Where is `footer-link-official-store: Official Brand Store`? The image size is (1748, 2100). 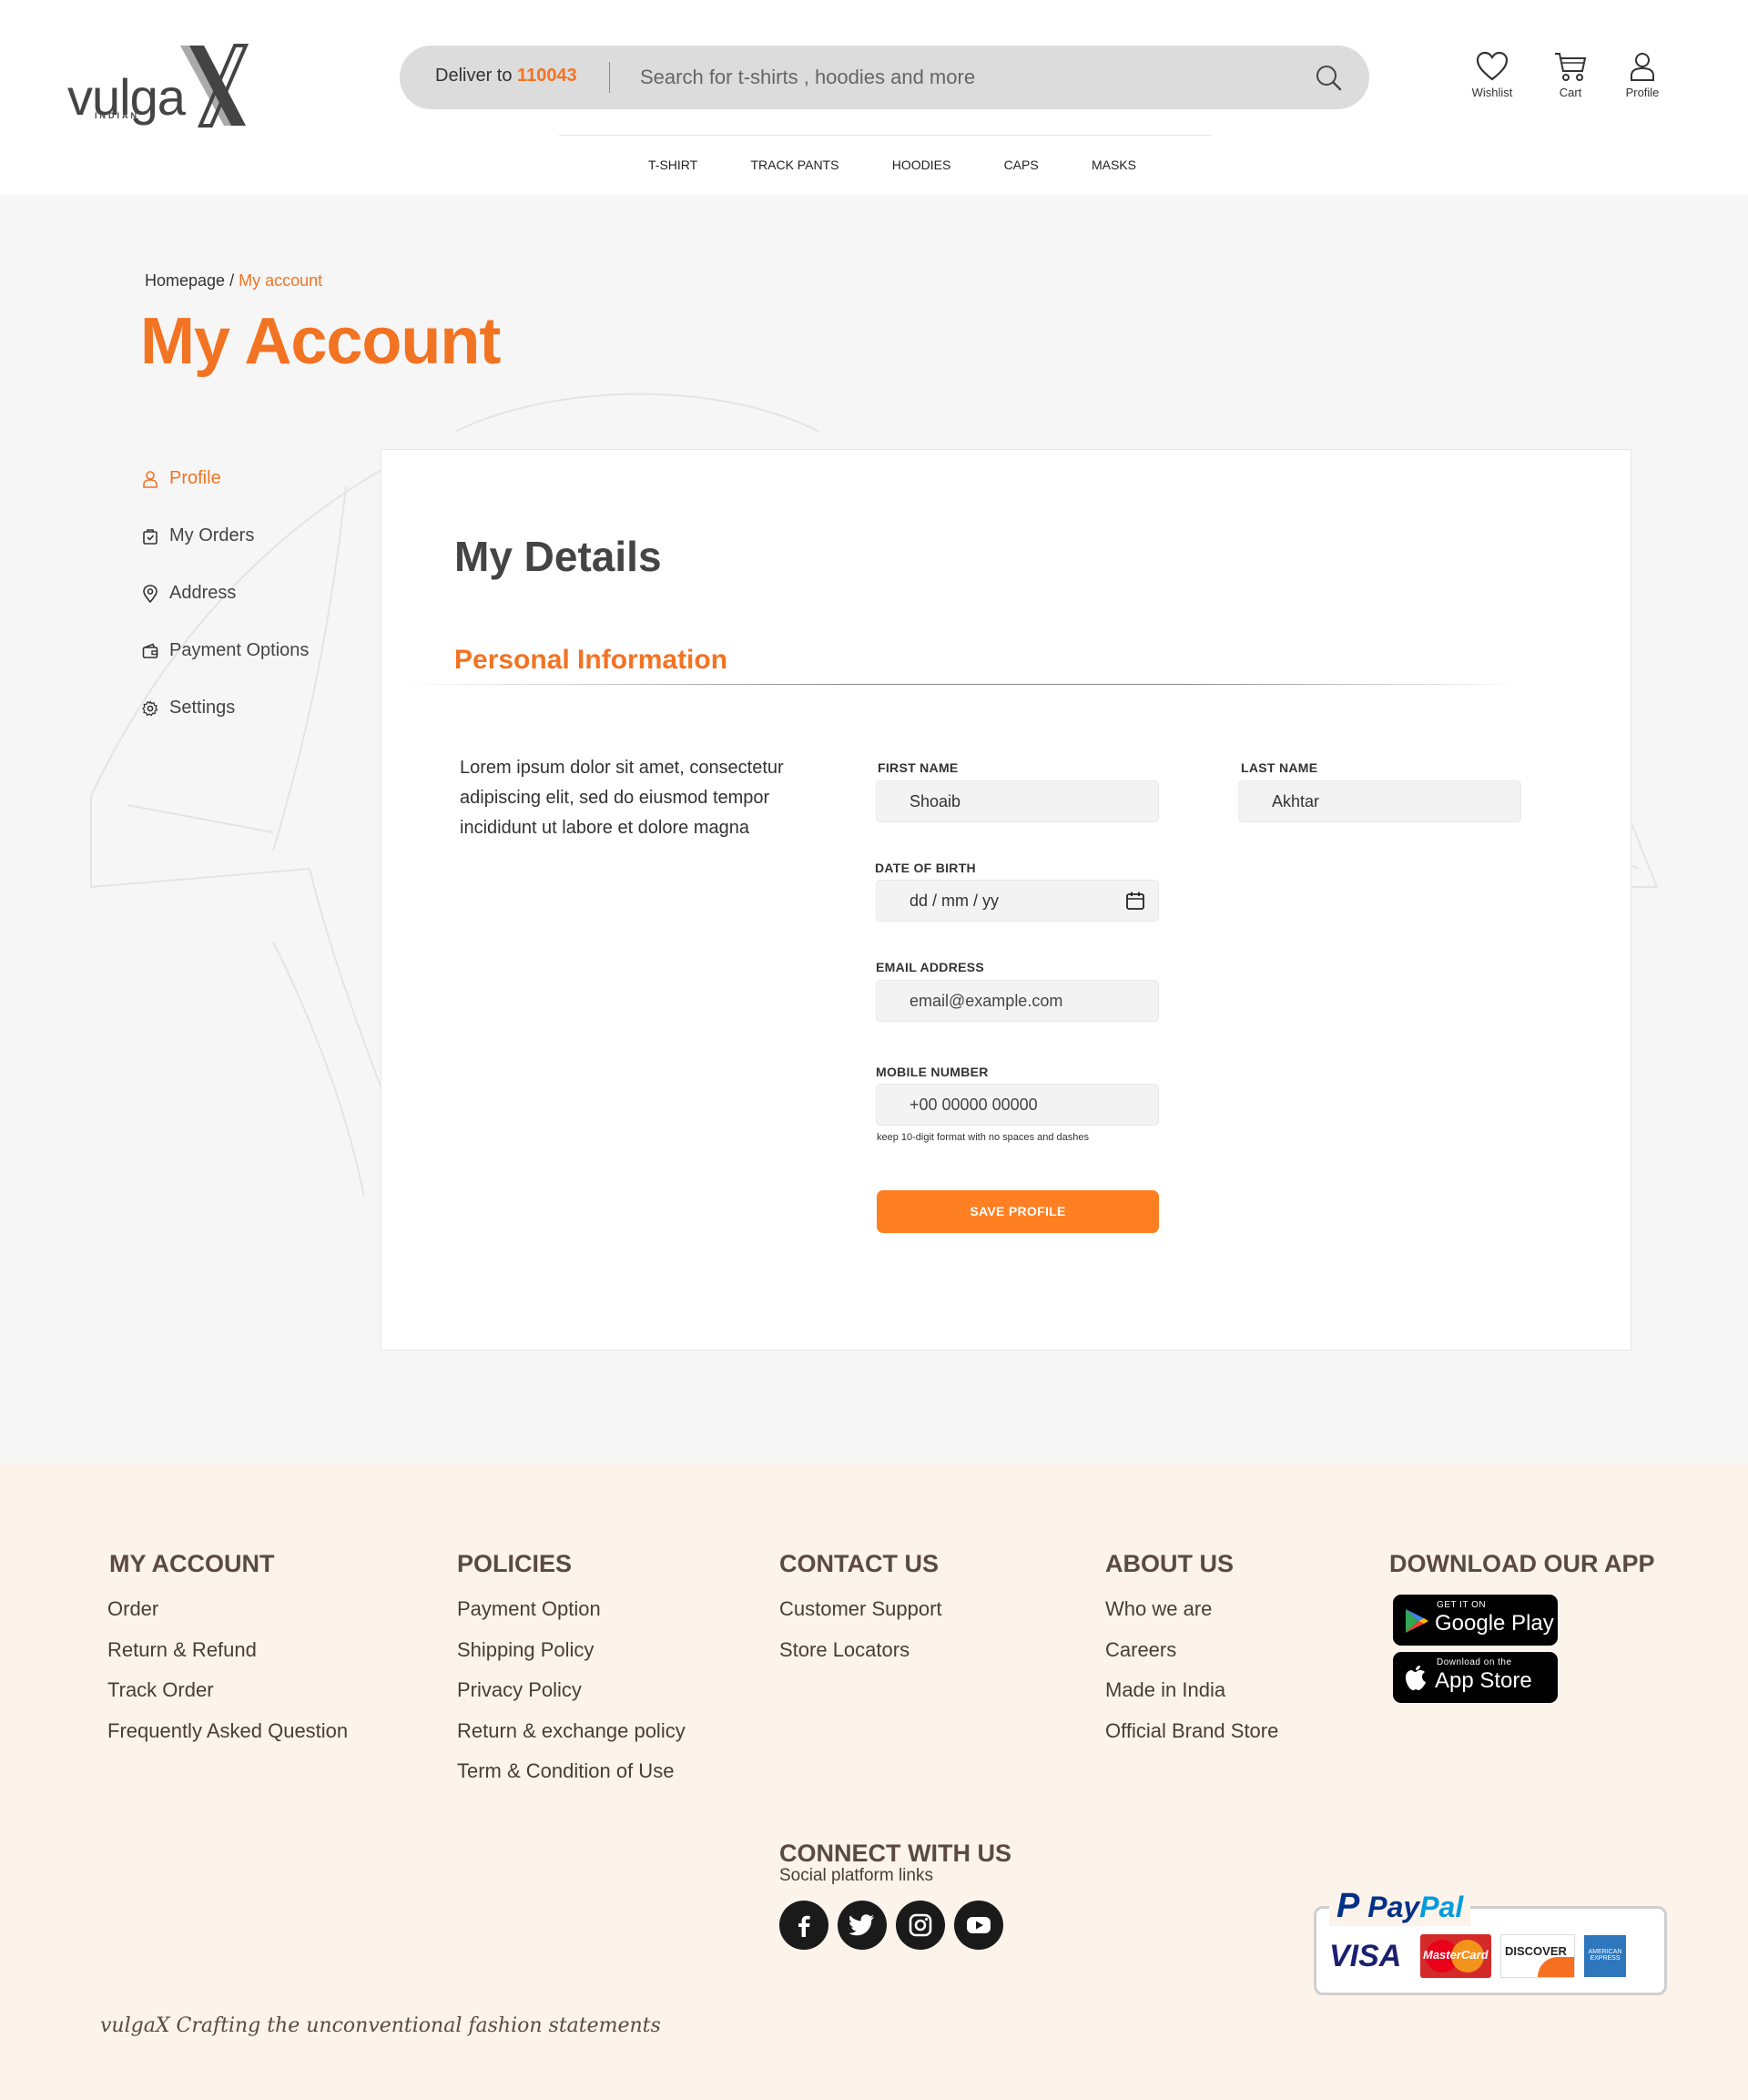 footer-link-official-store: Official Brand Store is located at coordinates (1191, 1737).